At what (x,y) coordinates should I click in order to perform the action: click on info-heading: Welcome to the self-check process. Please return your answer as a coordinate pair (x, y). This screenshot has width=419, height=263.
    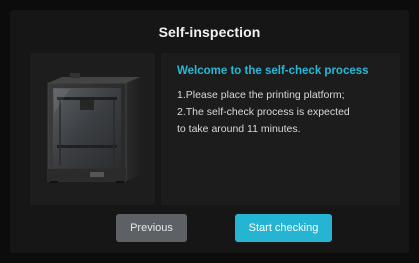
    Looking at the image, I should click on (273, 71).